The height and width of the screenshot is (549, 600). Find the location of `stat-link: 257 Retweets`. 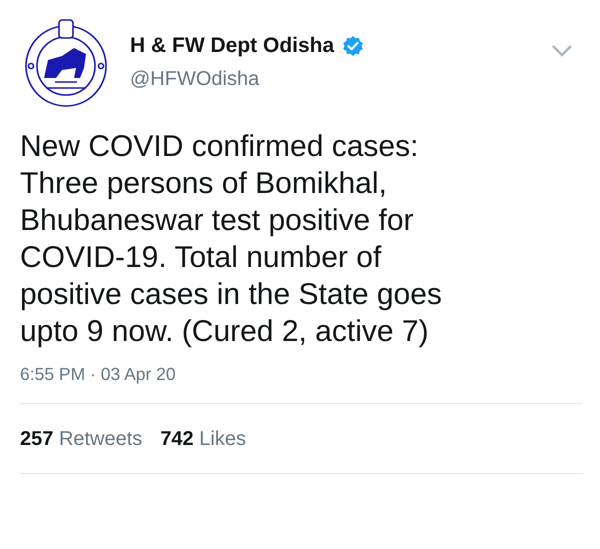

stat-link: 257 Retweets is located at coordinates (81, 439).